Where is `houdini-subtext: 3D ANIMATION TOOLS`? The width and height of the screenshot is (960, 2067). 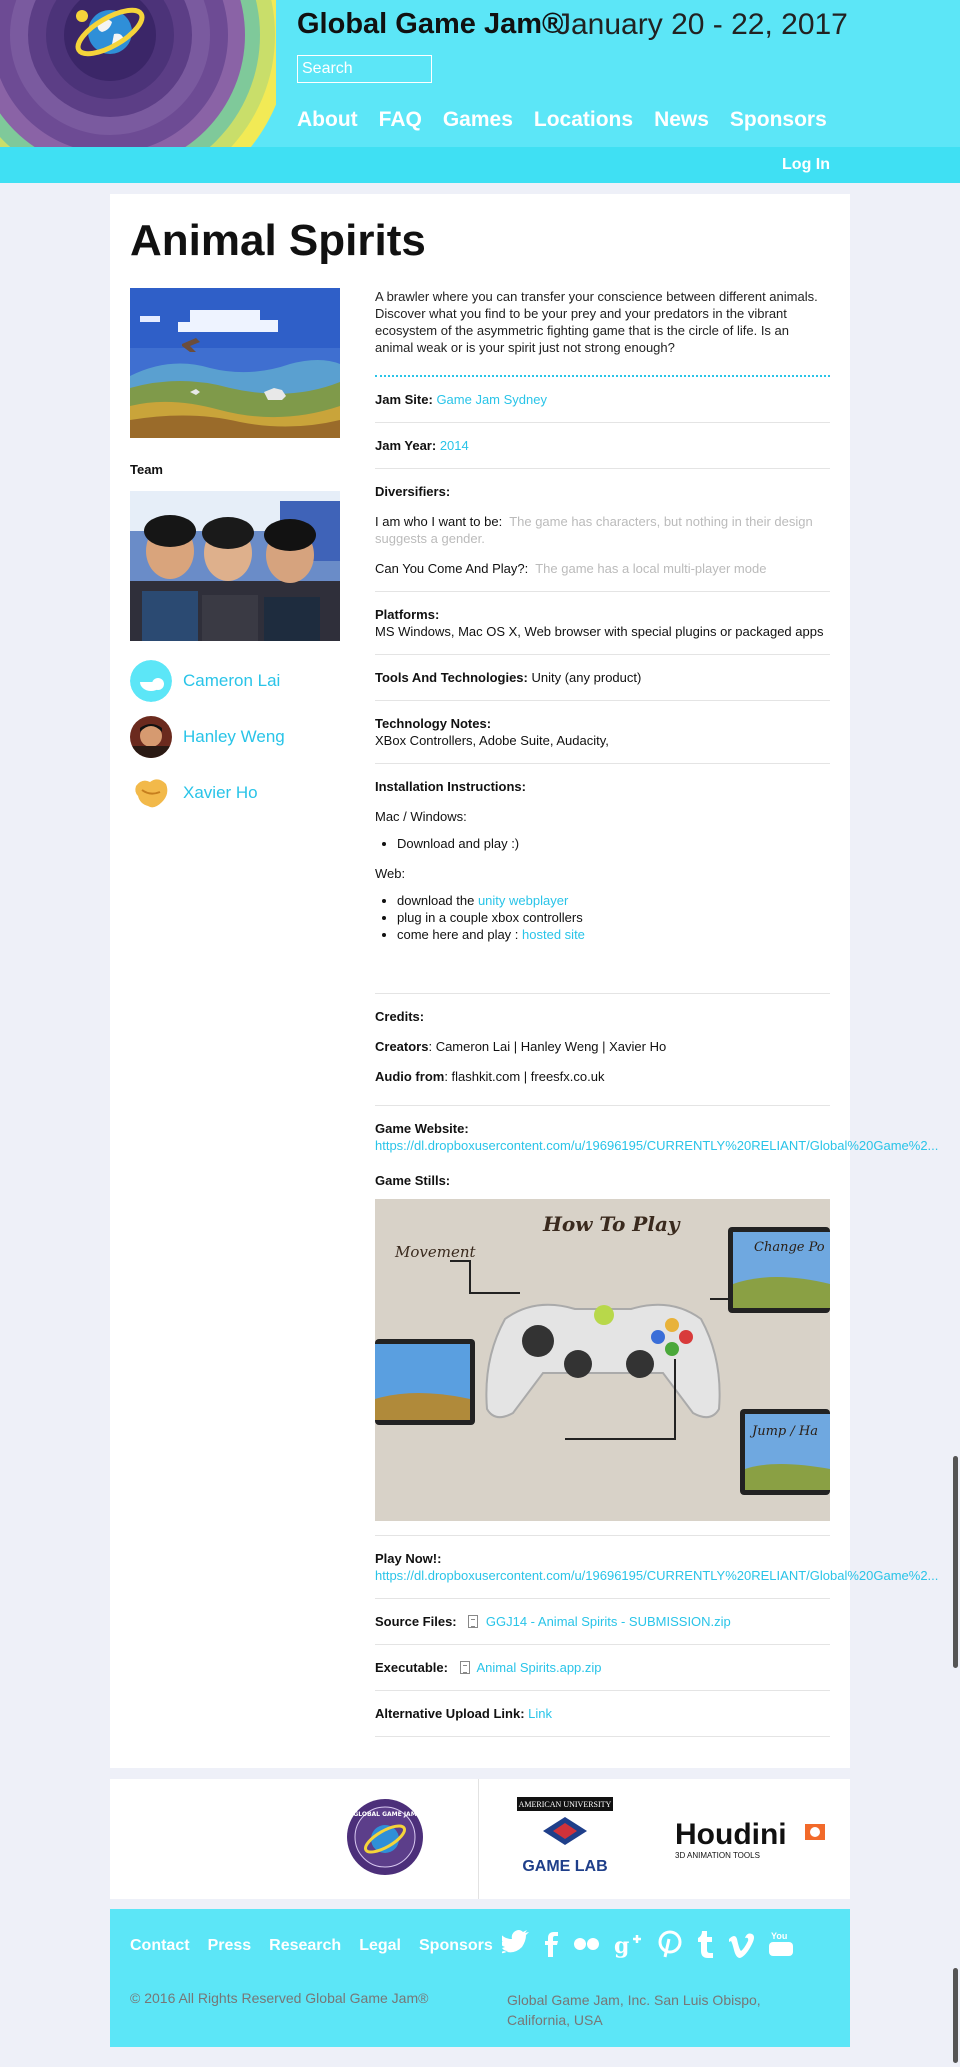 houdini-subtext: 3D ANIMATION TOOLS is located at coordinates (717, 1855).